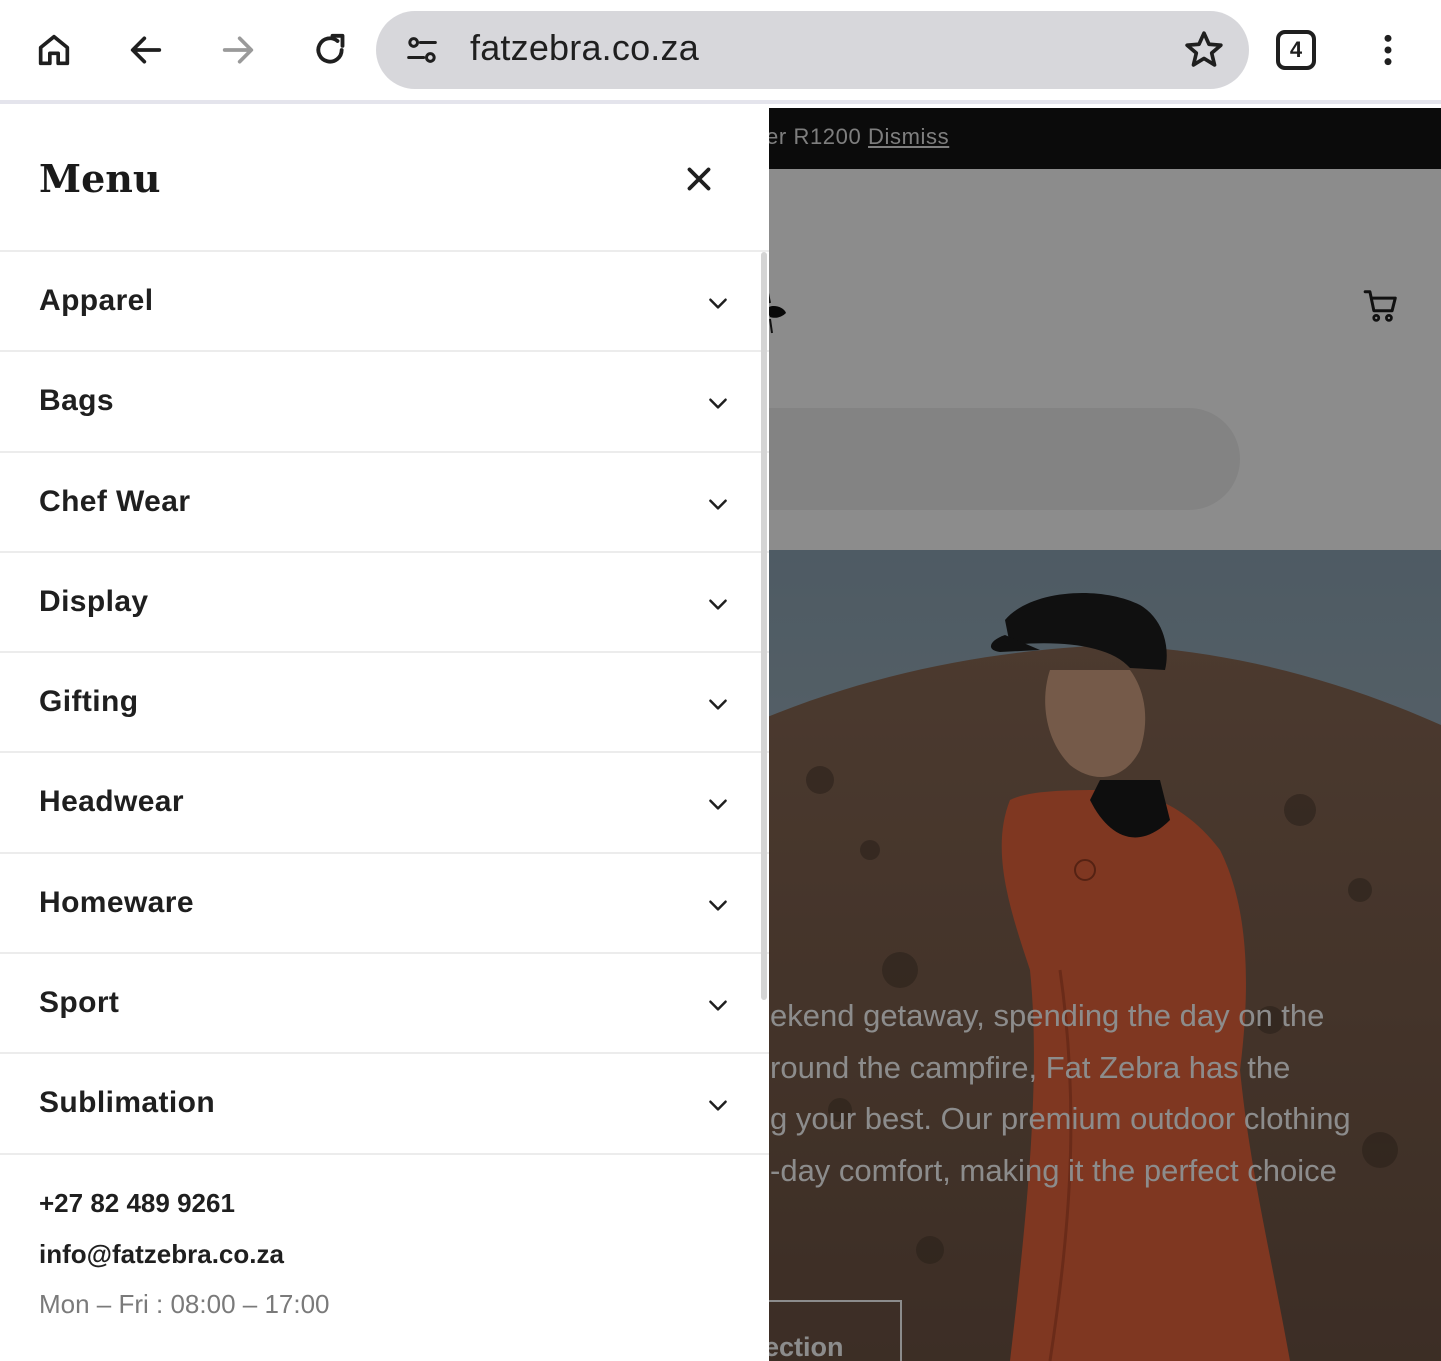  I want to click on home-button, so click(54, 50).